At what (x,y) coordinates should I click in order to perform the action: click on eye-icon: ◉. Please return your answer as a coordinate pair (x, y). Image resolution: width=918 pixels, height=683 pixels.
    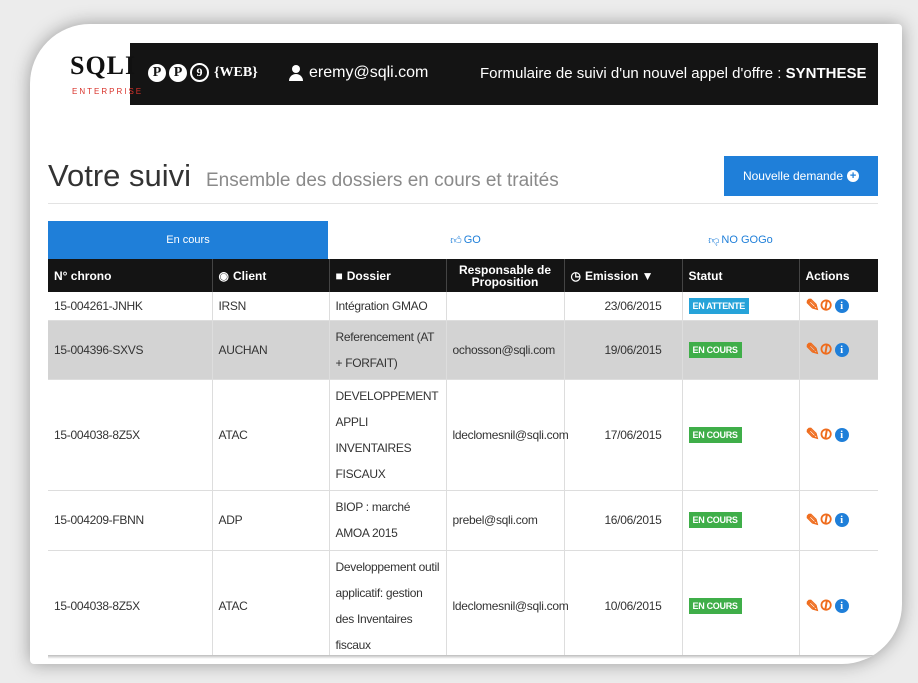
    Looking at the image, I should click on (223, 275).